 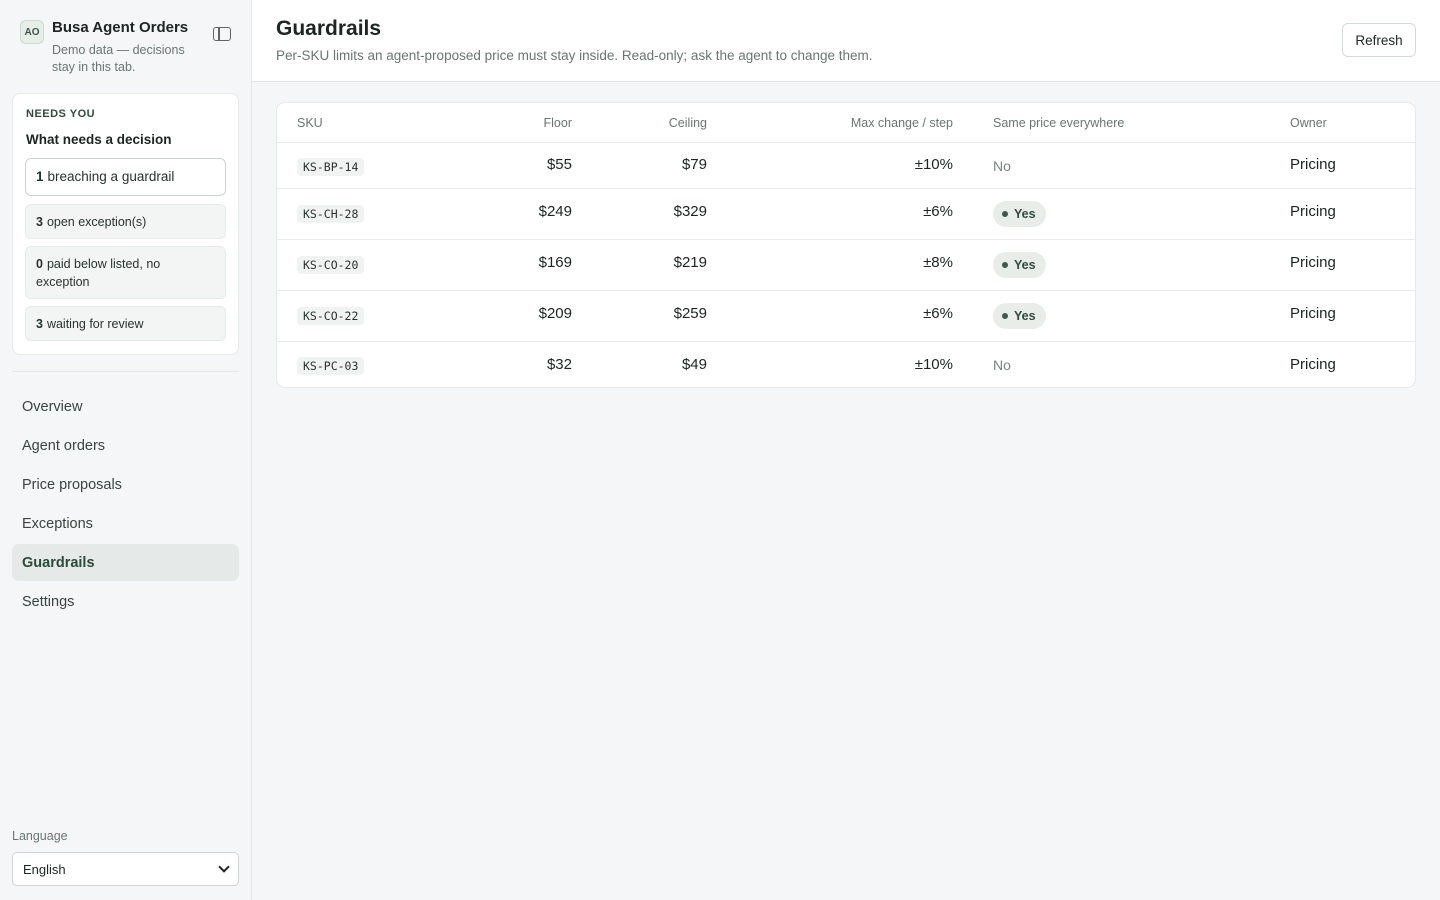 I want to click on table-row: KS-CH-28 $249 $329 ±6% Yes Pricing, so click(x=846, y=213).